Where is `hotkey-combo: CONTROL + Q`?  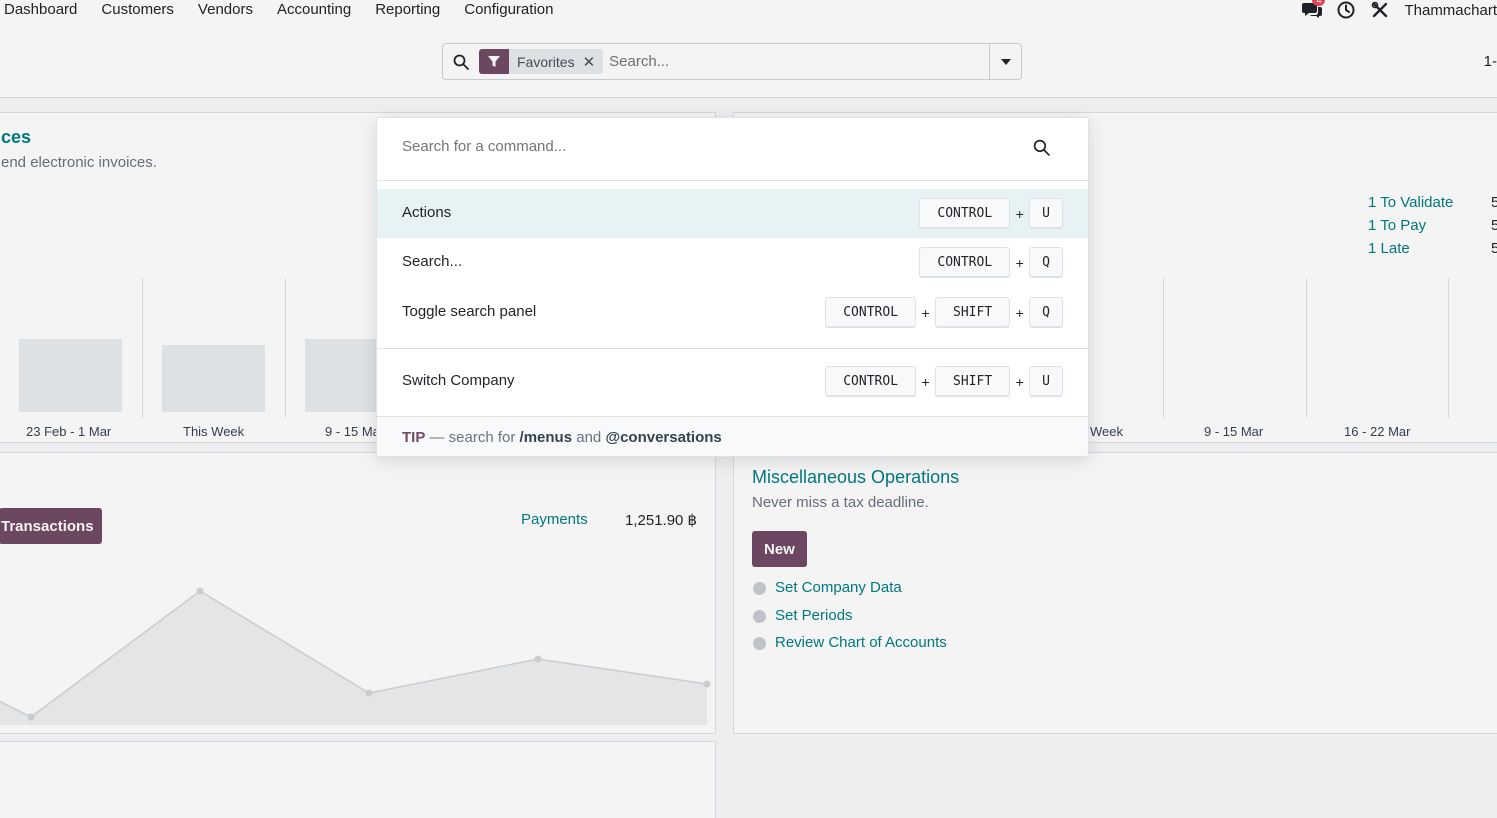 hotkey-combo: CONTROL + Q is located at coordinates (991, 262).